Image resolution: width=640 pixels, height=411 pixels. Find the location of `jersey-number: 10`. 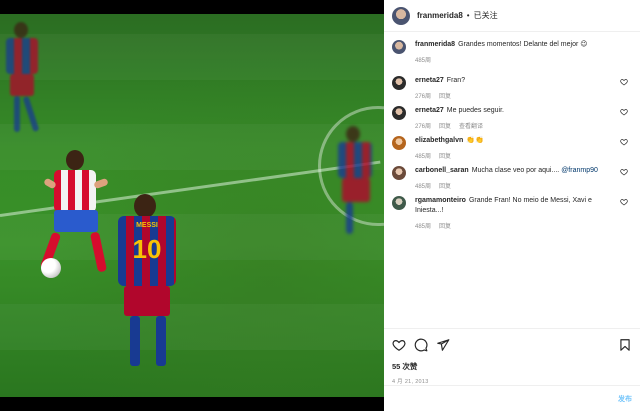

jersey-number: 10 is located at coordinates (147, 249).